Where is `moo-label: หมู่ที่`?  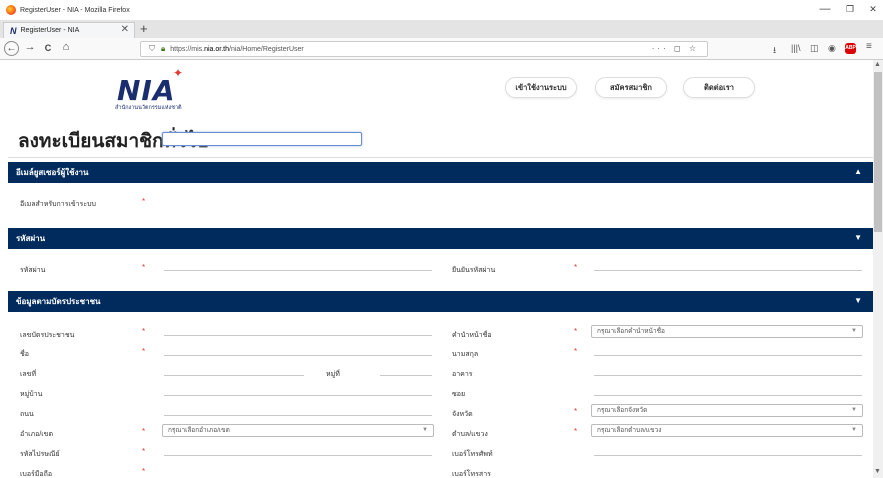 moo-label: หมู่ที่ is located at coordinates (333, 374).